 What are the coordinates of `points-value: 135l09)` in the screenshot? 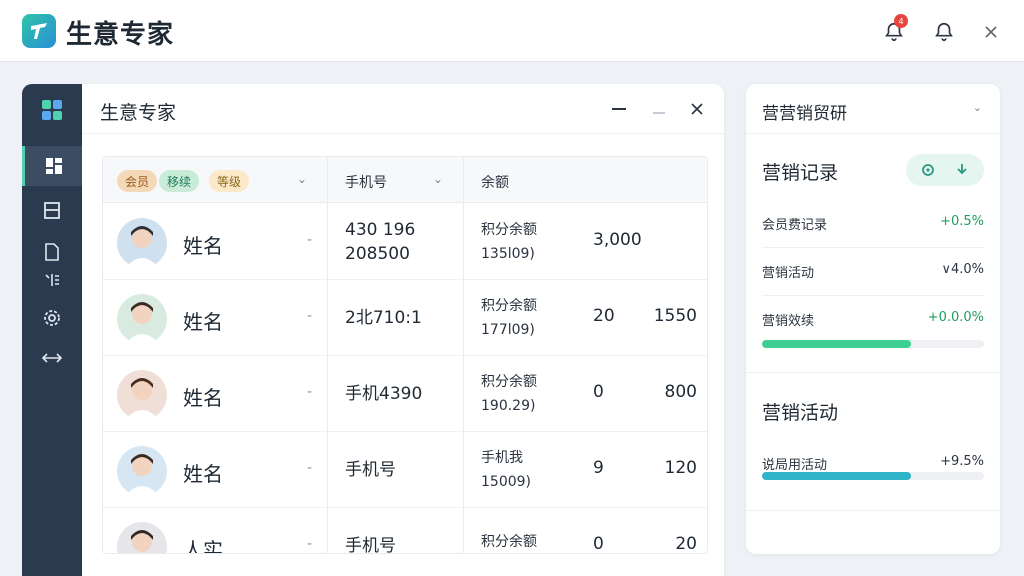 It's located at (508, 254).